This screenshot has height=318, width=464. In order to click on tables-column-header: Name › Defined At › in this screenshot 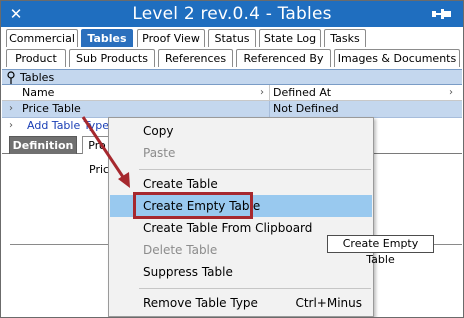, I will do `click(232, 93)`.